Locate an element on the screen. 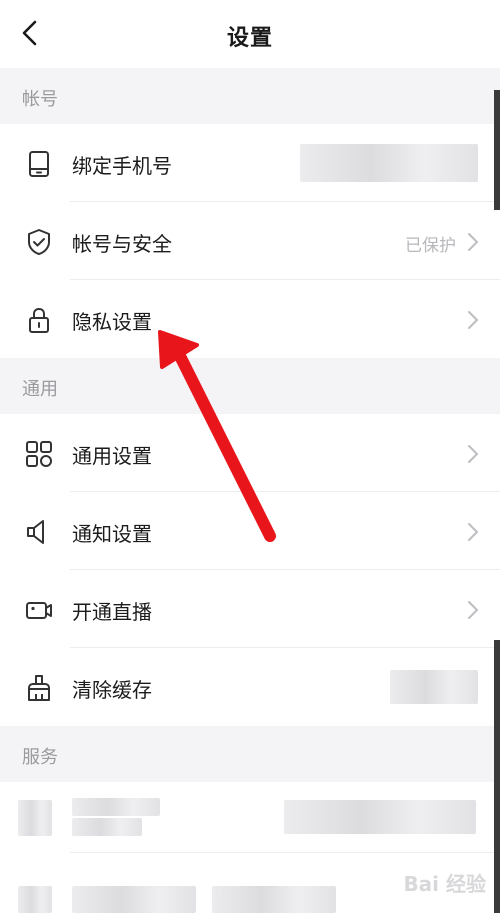 Image resolution: width=500 pixels, height=913 pixels. section-header-general: 通用 is located at coordinates (250, 386).